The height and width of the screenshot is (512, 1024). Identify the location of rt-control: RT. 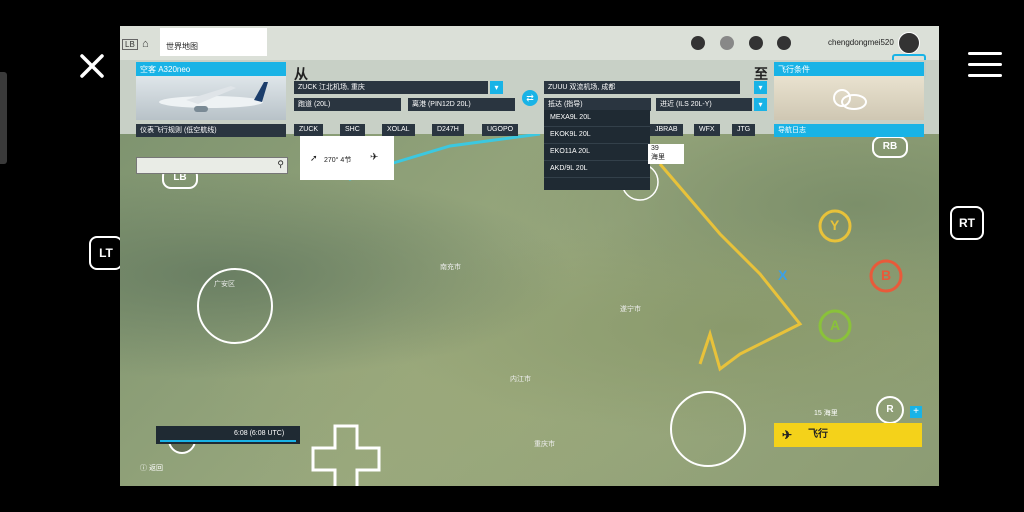
(967, 223).